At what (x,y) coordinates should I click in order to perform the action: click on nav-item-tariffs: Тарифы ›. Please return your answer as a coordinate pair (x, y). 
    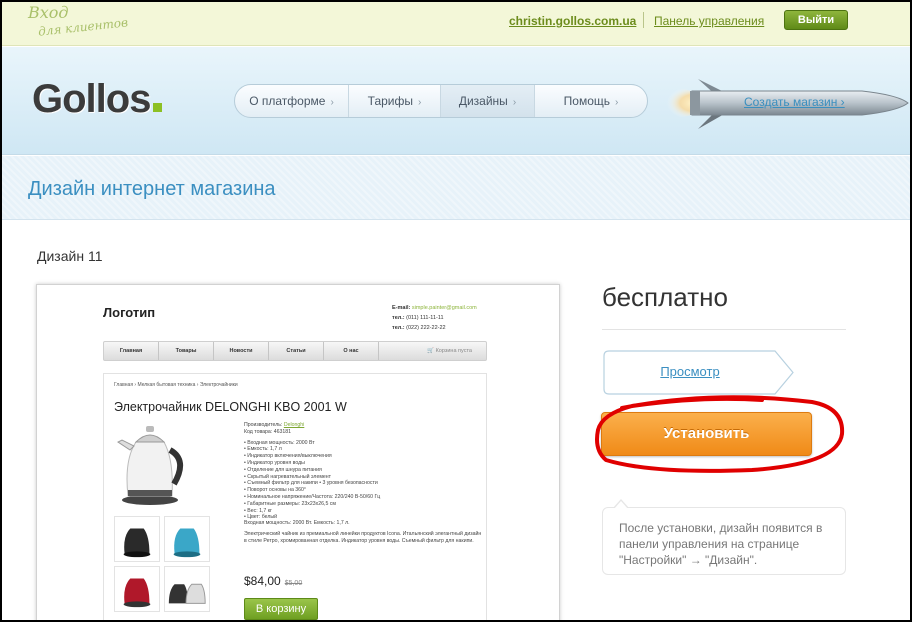
    Looking at the image, I should click on (395, 101).